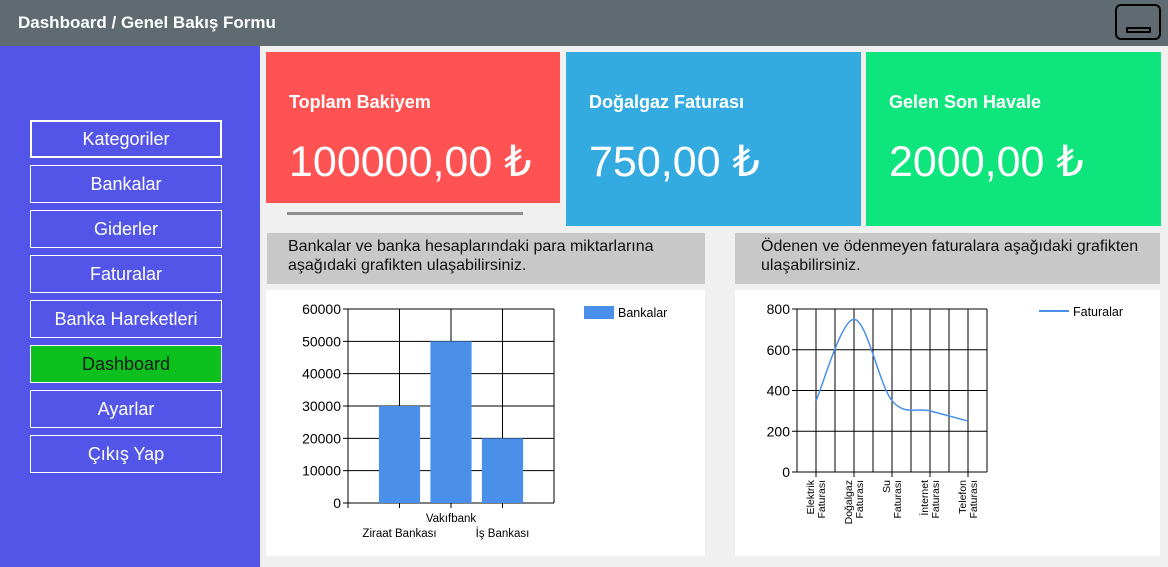 This screenshot has height=567, width=1168. Describe the element at coordinates (1138, 30) in the screenshot. I see `minimize-icon` at that location.